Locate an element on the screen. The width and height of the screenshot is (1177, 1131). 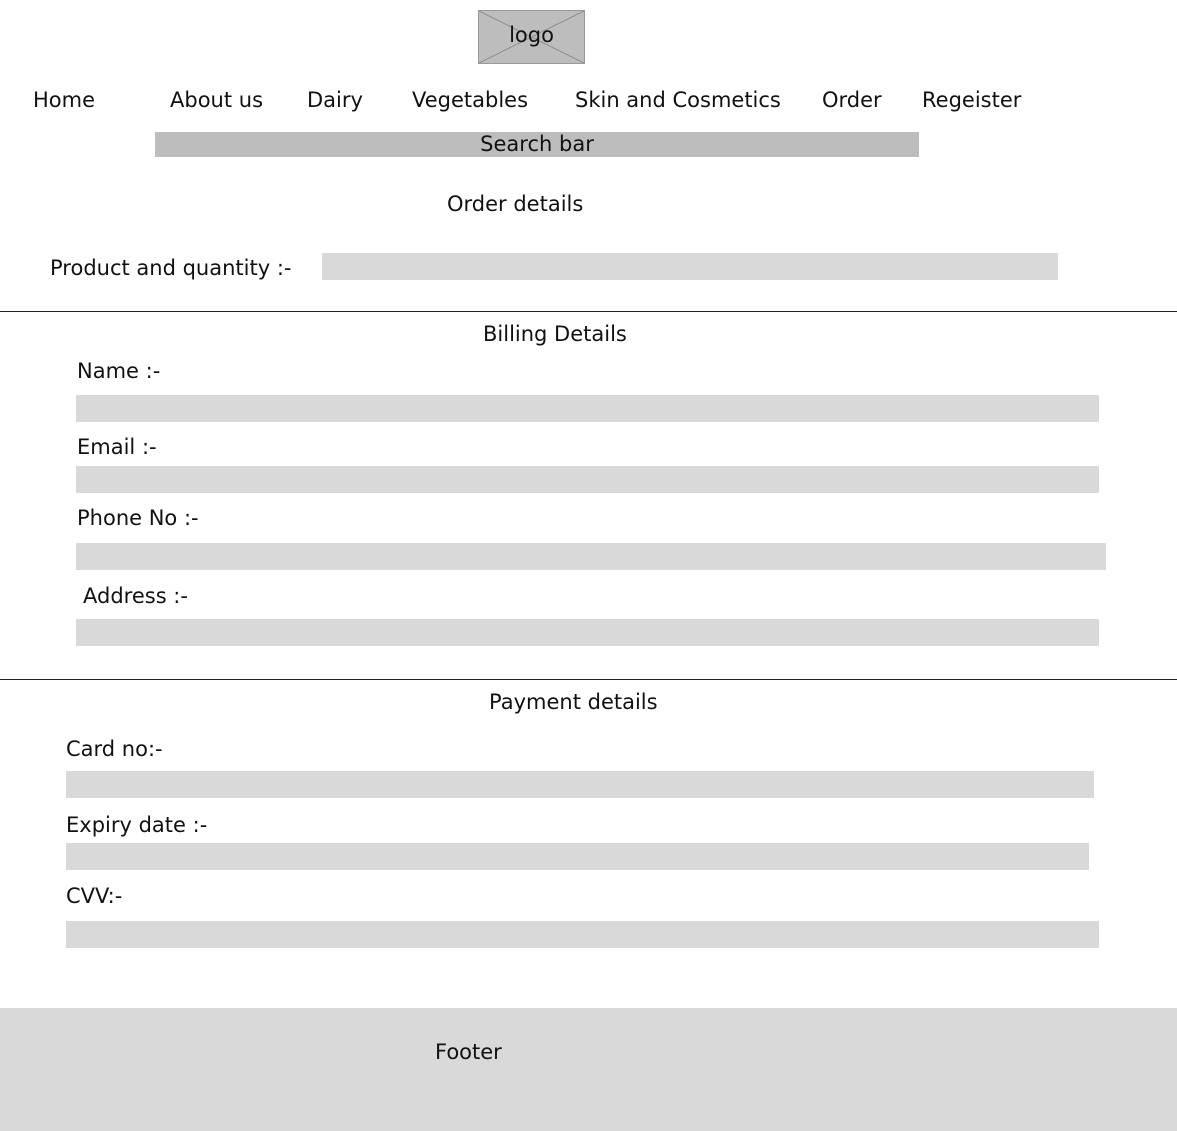
footer: Footer is located at coordinates (588, 1069).